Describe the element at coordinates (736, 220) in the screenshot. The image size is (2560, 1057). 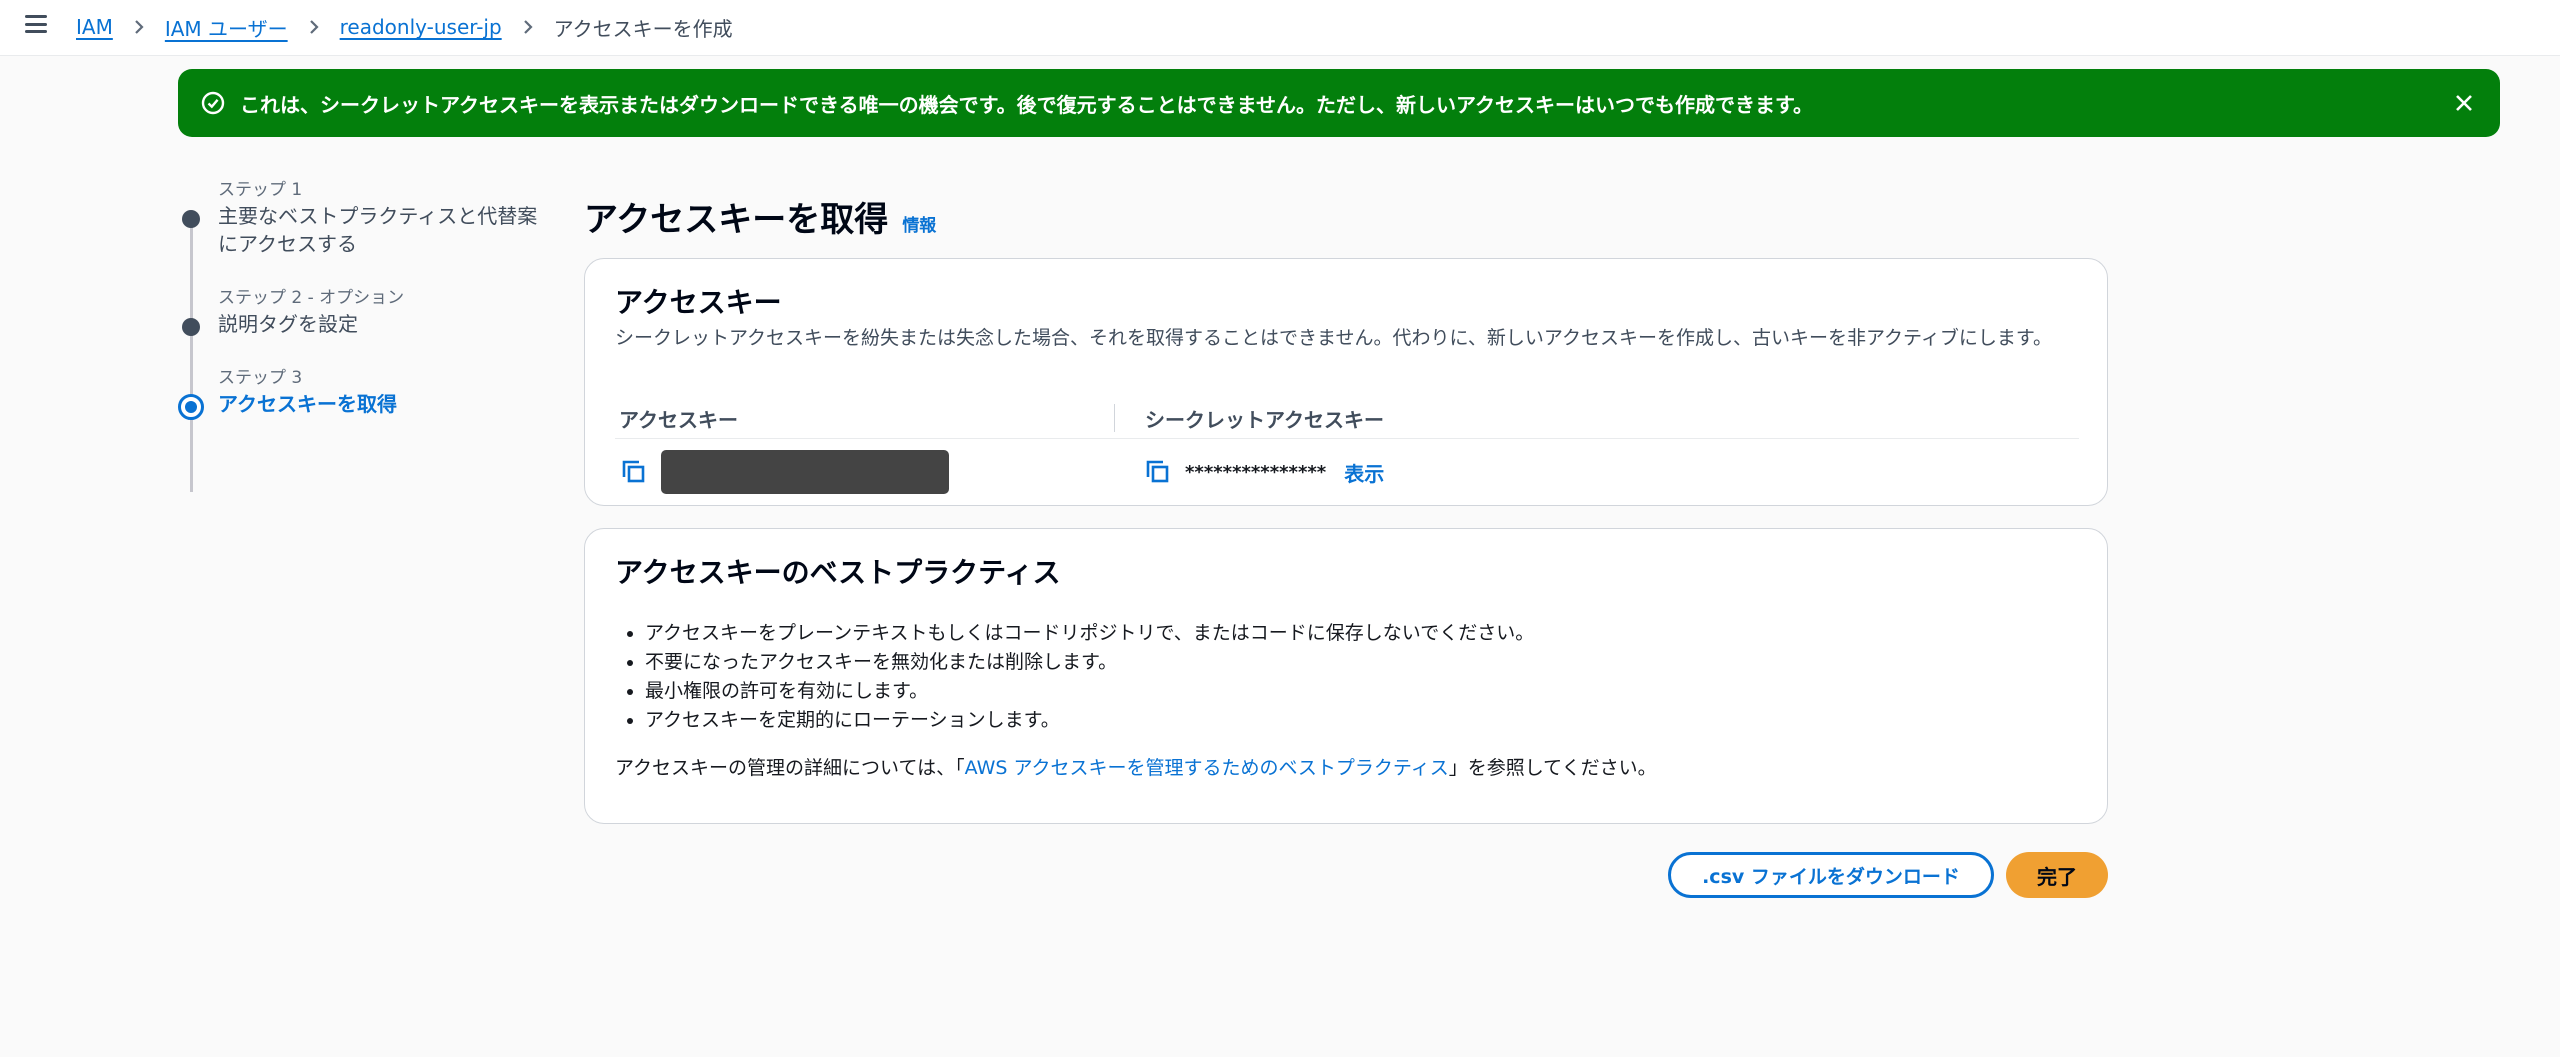
I see `page-title: アクセスキーを取得` at that location.